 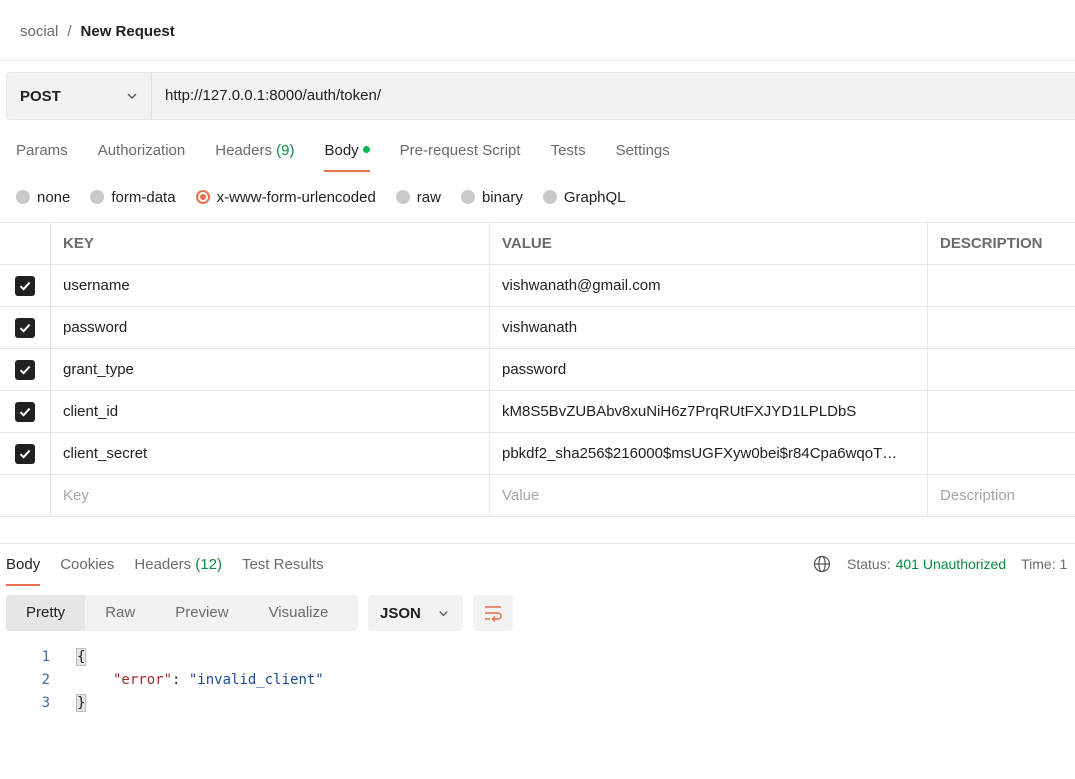 I want to click on tab-label: Body, so click(x=341, y=150).